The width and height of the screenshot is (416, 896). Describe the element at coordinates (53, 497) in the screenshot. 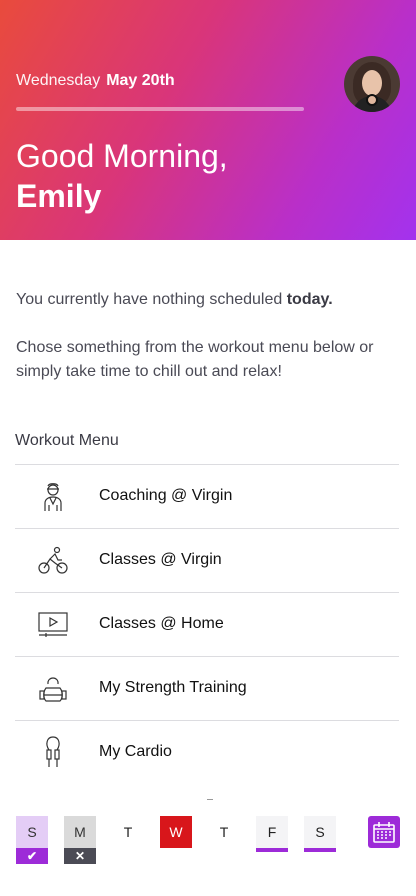

I see `coach-icon` at that location.